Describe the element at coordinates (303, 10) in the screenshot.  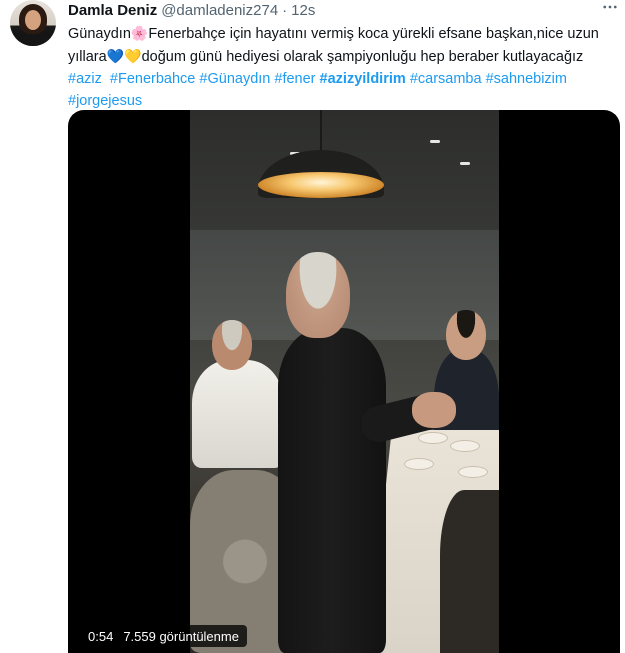
I see `tweet-timestamp: 12s` at that location.